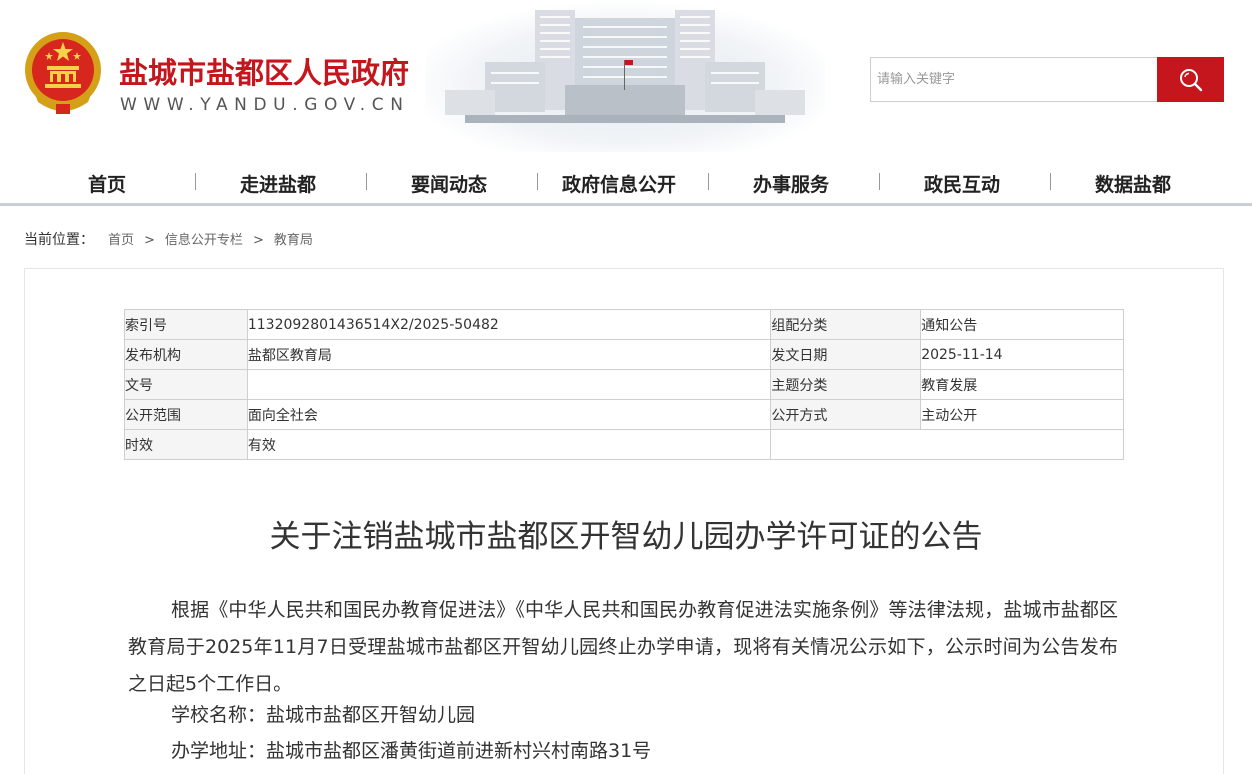  What do you see at coordinates (1022, 354) in the screenshot?
I see `meta-value-issue-date: 2025-11-14` at bounding box center [1022, 354].